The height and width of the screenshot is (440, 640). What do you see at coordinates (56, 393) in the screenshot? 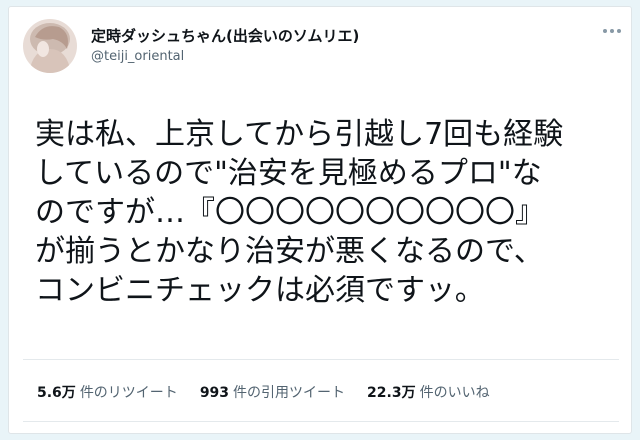
I see `retweet-count-value: 5.6万` at bounding box center [56, 393].